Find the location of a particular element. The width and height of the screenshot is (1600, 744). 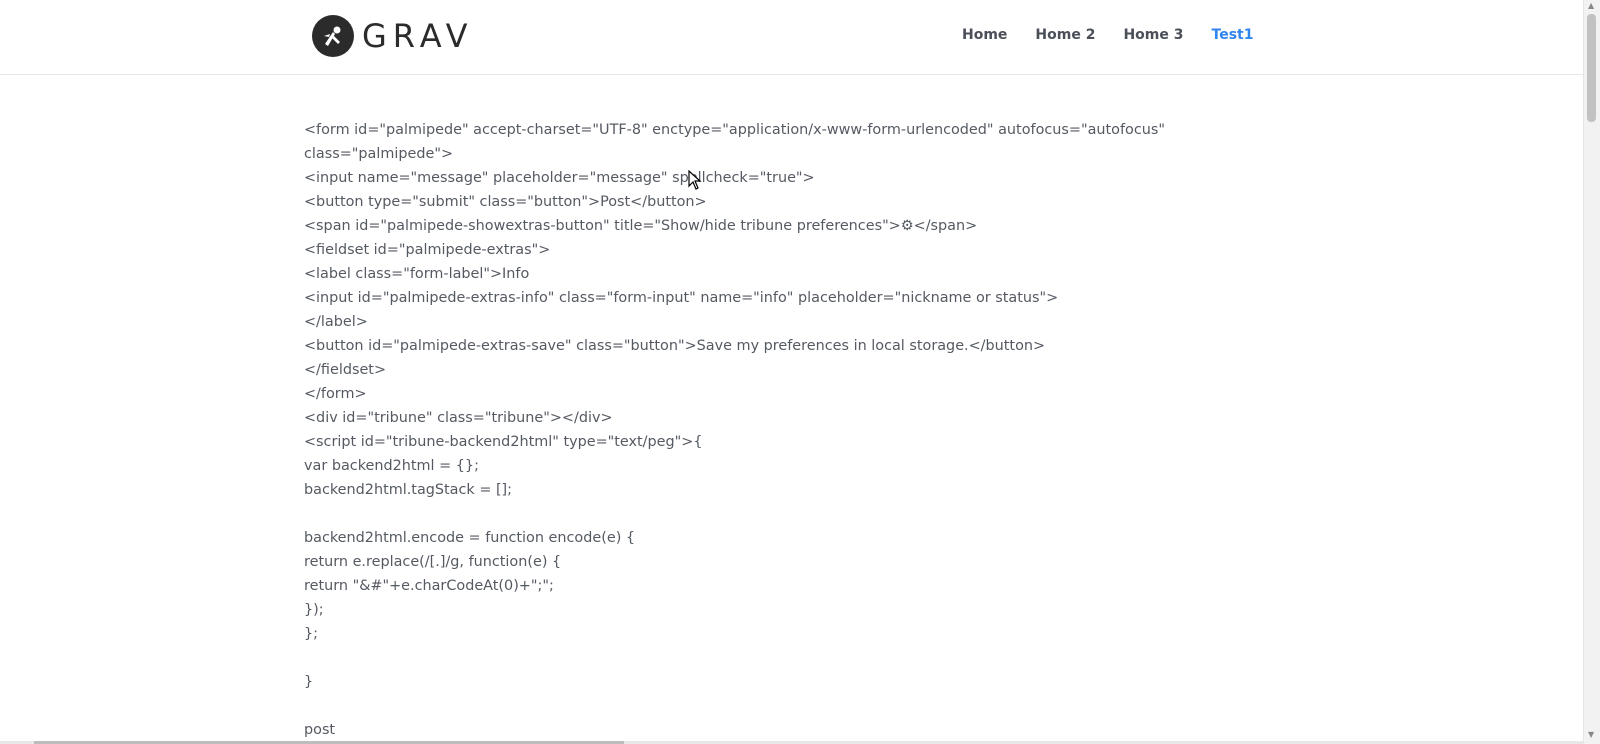

nav-link-home: Home is located at coordinates (984, 35).